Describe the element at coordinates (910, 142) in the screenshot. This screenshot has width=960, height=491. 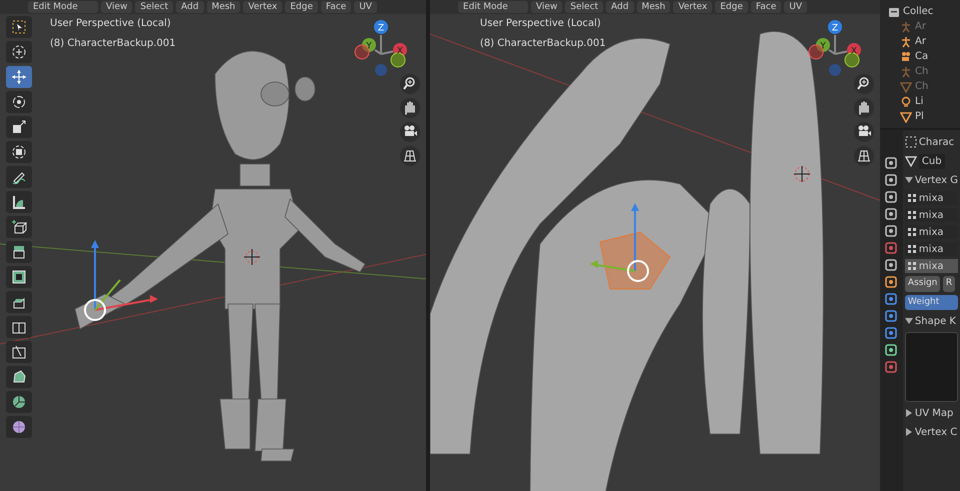
I see `object-icon` at that location.